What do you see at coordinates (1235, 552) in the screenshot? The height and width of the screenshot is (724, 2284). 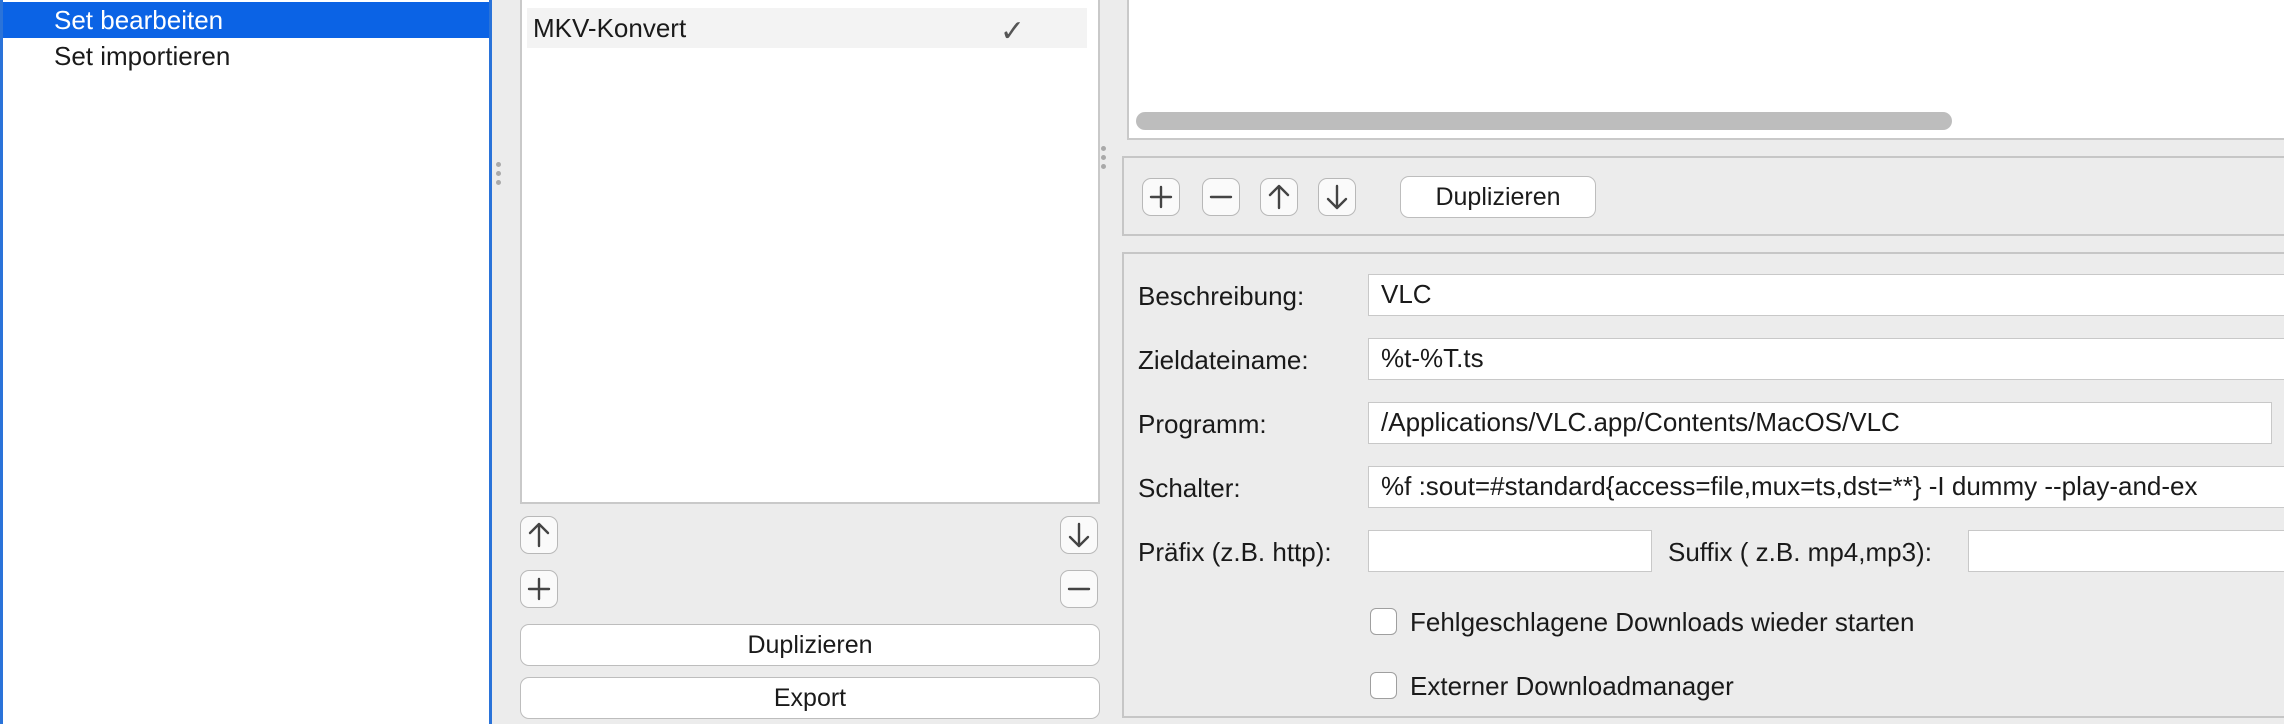 I see `prefix-label: Präfix (z.B. http):` at bounding box center [1235, 552].